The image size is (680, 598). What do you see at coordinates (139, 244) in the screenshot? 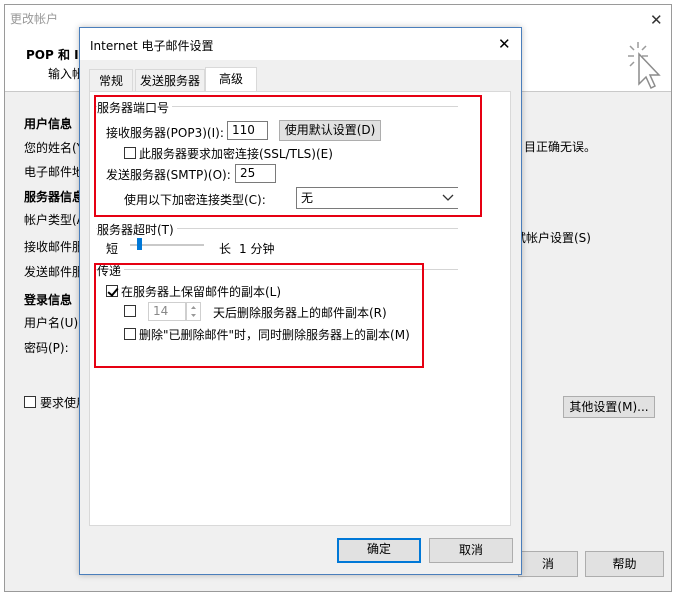
I see `timeout-slider-thumb` at bounding box center [139, 244].